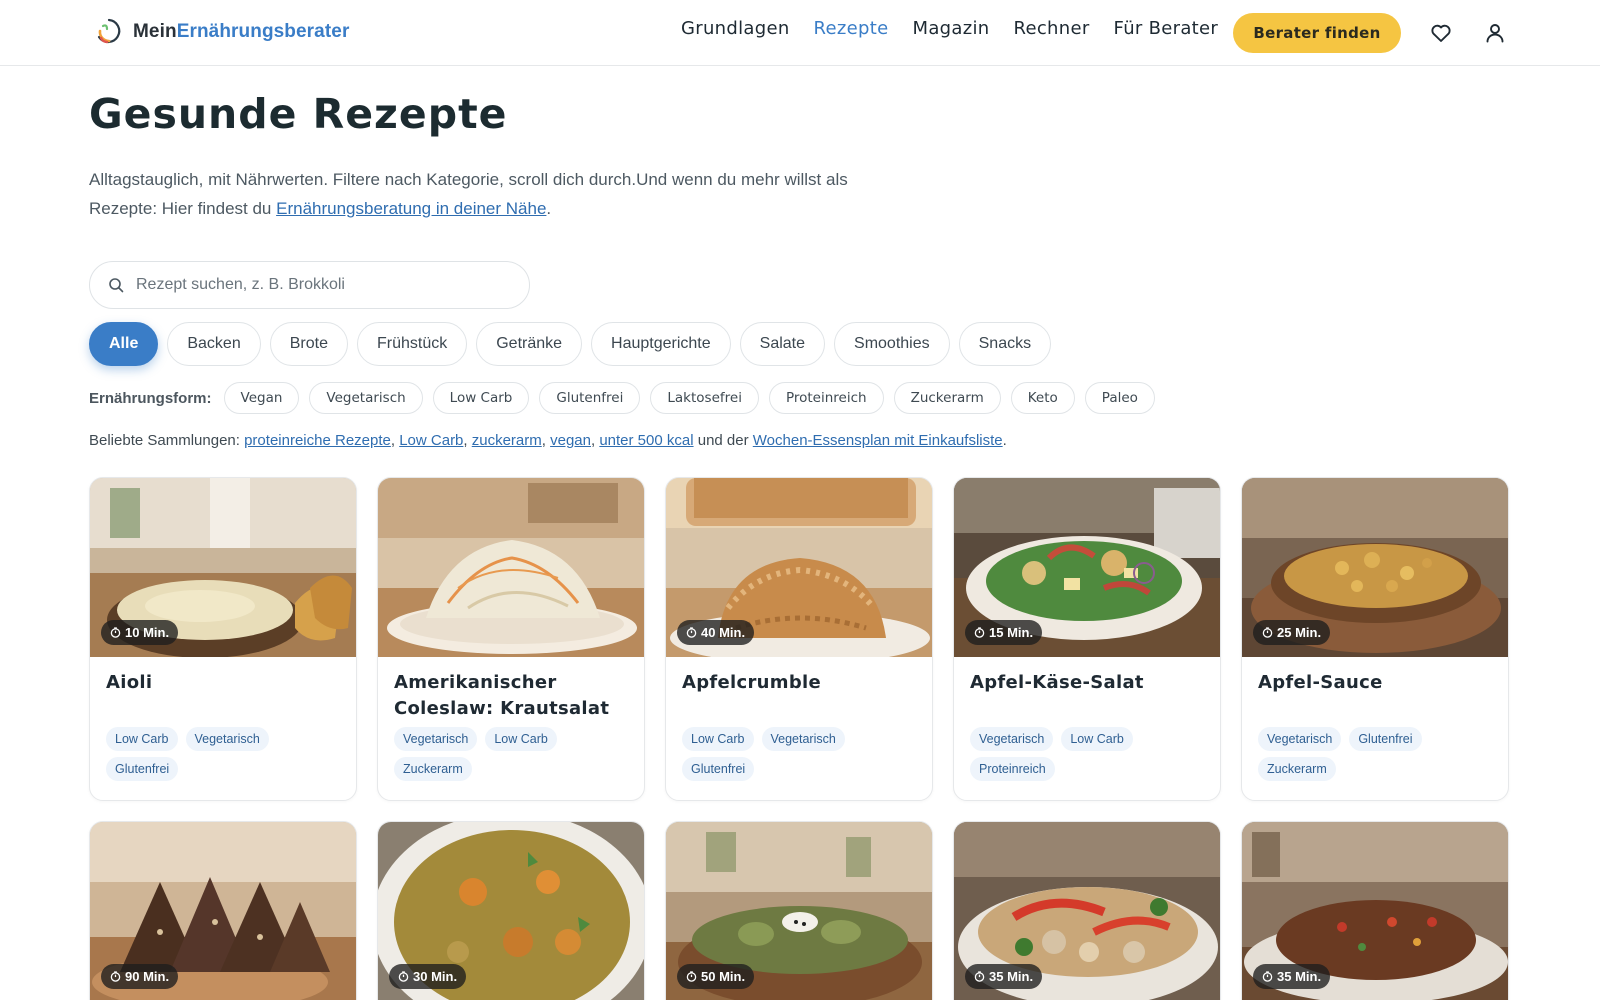  What do you see at coordinates (646, 440) in the screenshot?
I see `collection-under-500-link: unter 500 kcal` at bounding box center [646, 440].